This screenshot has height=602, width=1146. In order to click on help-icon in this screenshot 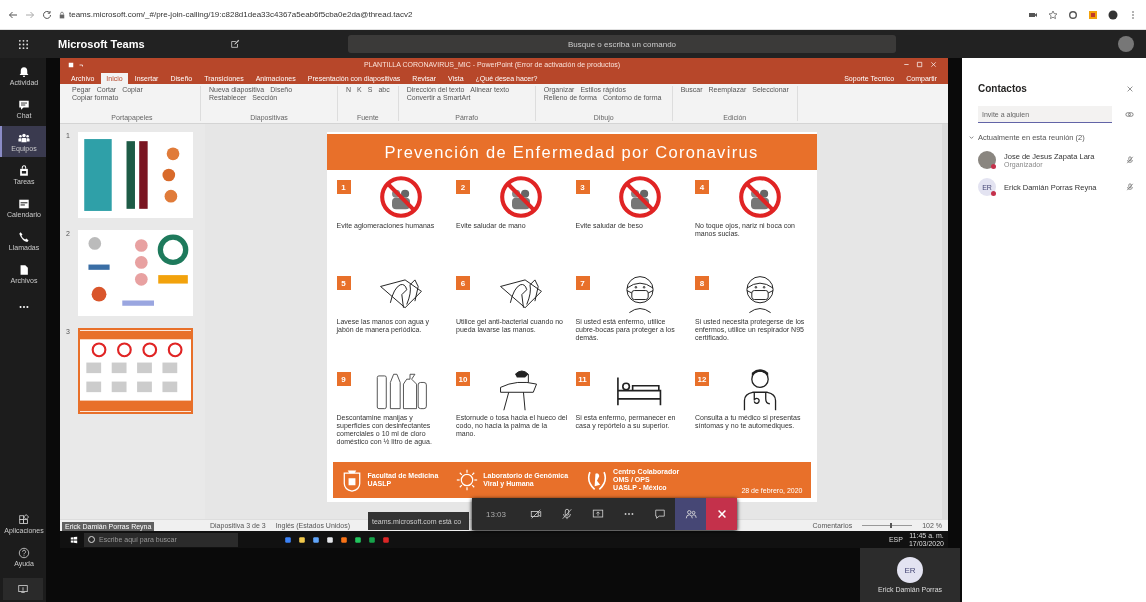, I will do `click(24, 552)`.